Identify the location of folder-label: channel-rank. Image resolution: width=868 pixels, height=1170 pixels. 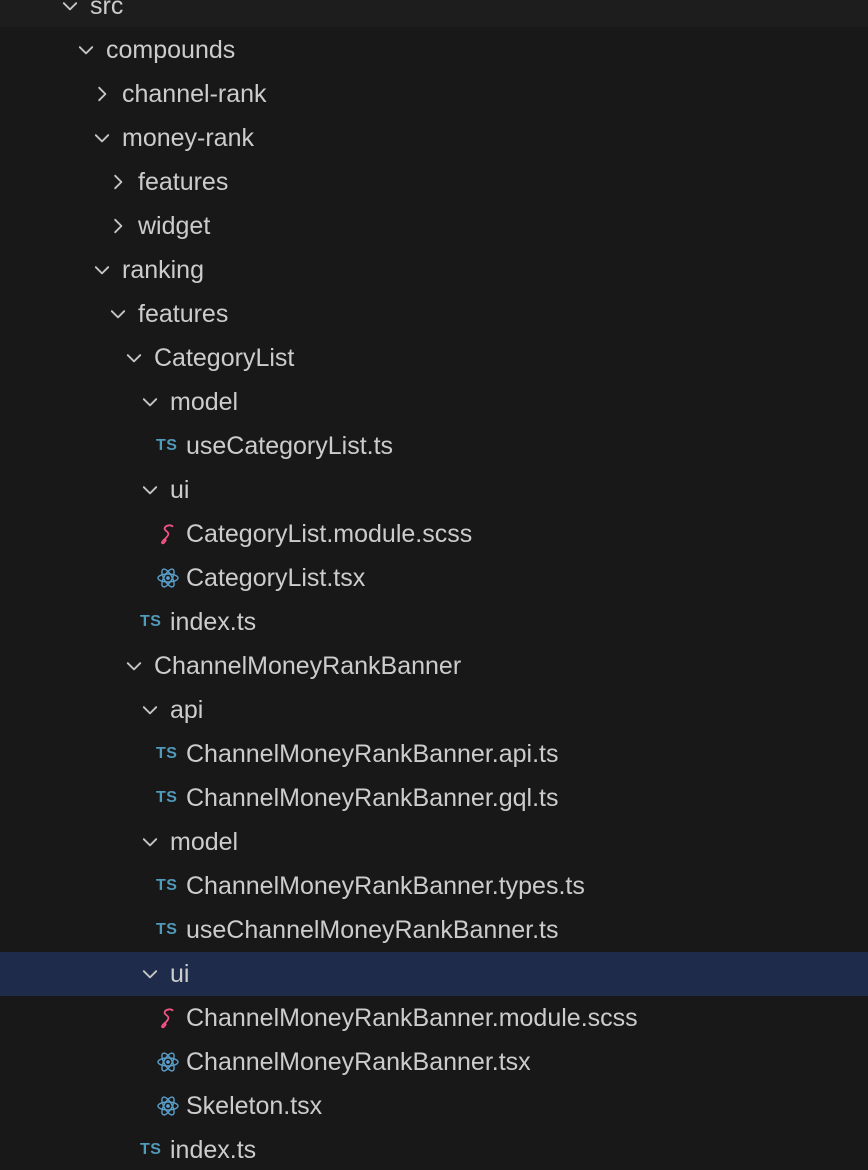
(194, 94).